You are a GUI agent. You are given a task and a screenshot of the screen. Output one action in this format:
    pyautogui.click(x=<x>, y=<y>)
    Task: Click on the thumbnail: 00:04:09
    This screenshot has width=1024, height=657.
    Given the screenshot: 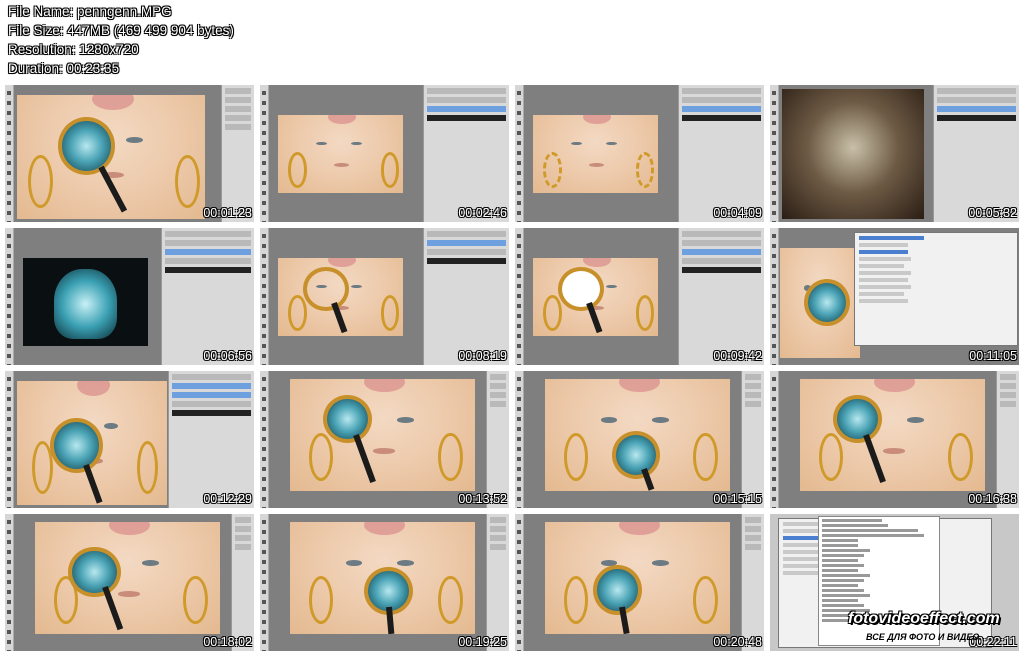 What is the action you would take?
    pyautogui.click(x=639, y=153)
    